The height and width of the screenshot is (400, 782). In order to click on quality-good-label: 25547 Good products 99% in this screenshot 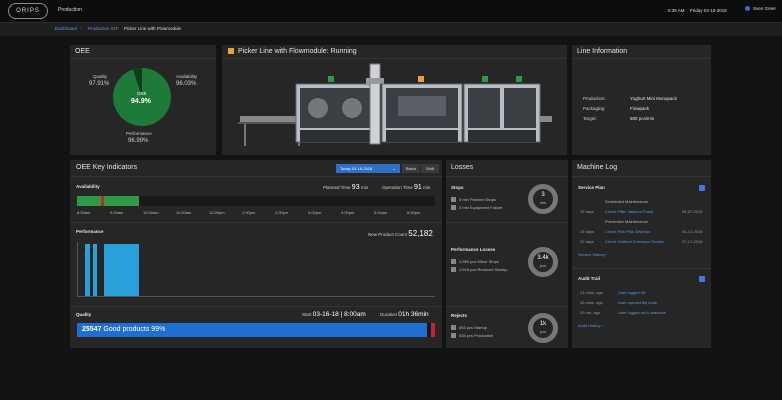, I will do `click(123, 329)`.